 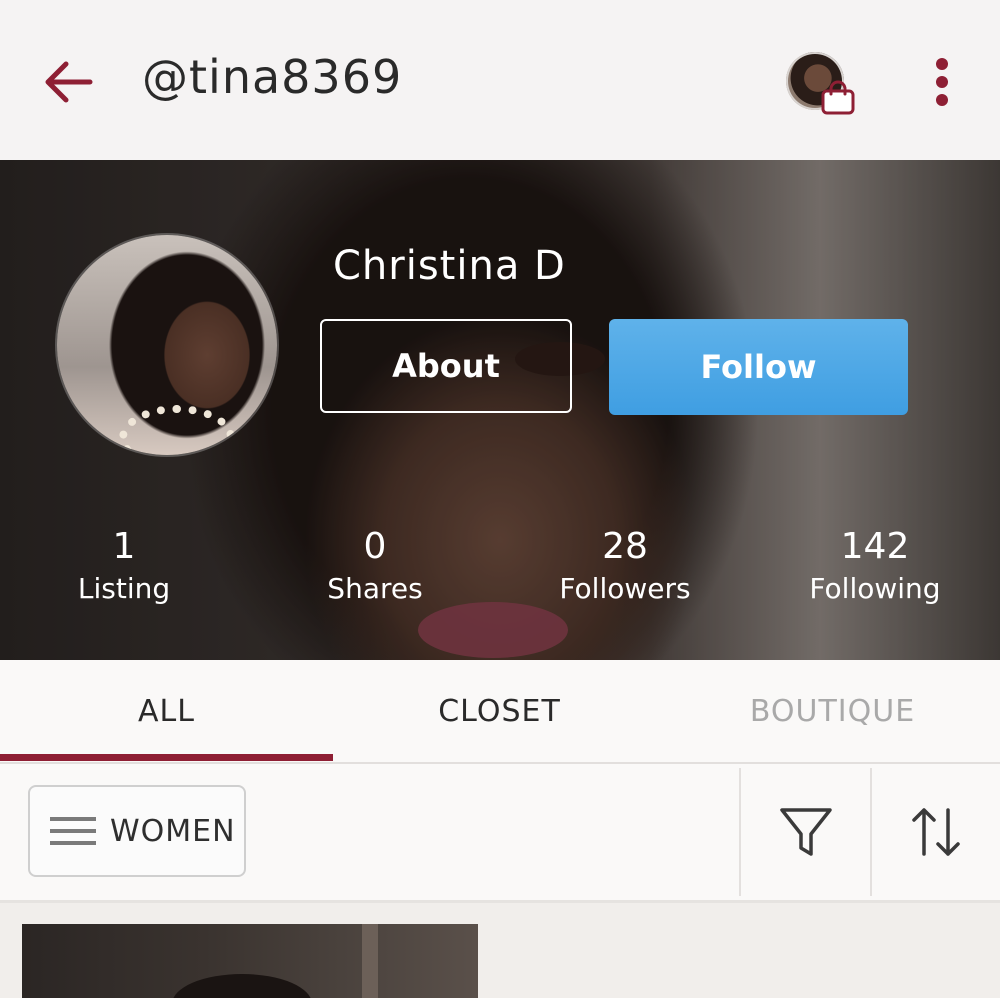 I want to click on filter-bar: WOMEN, so click(x=500, y=833).